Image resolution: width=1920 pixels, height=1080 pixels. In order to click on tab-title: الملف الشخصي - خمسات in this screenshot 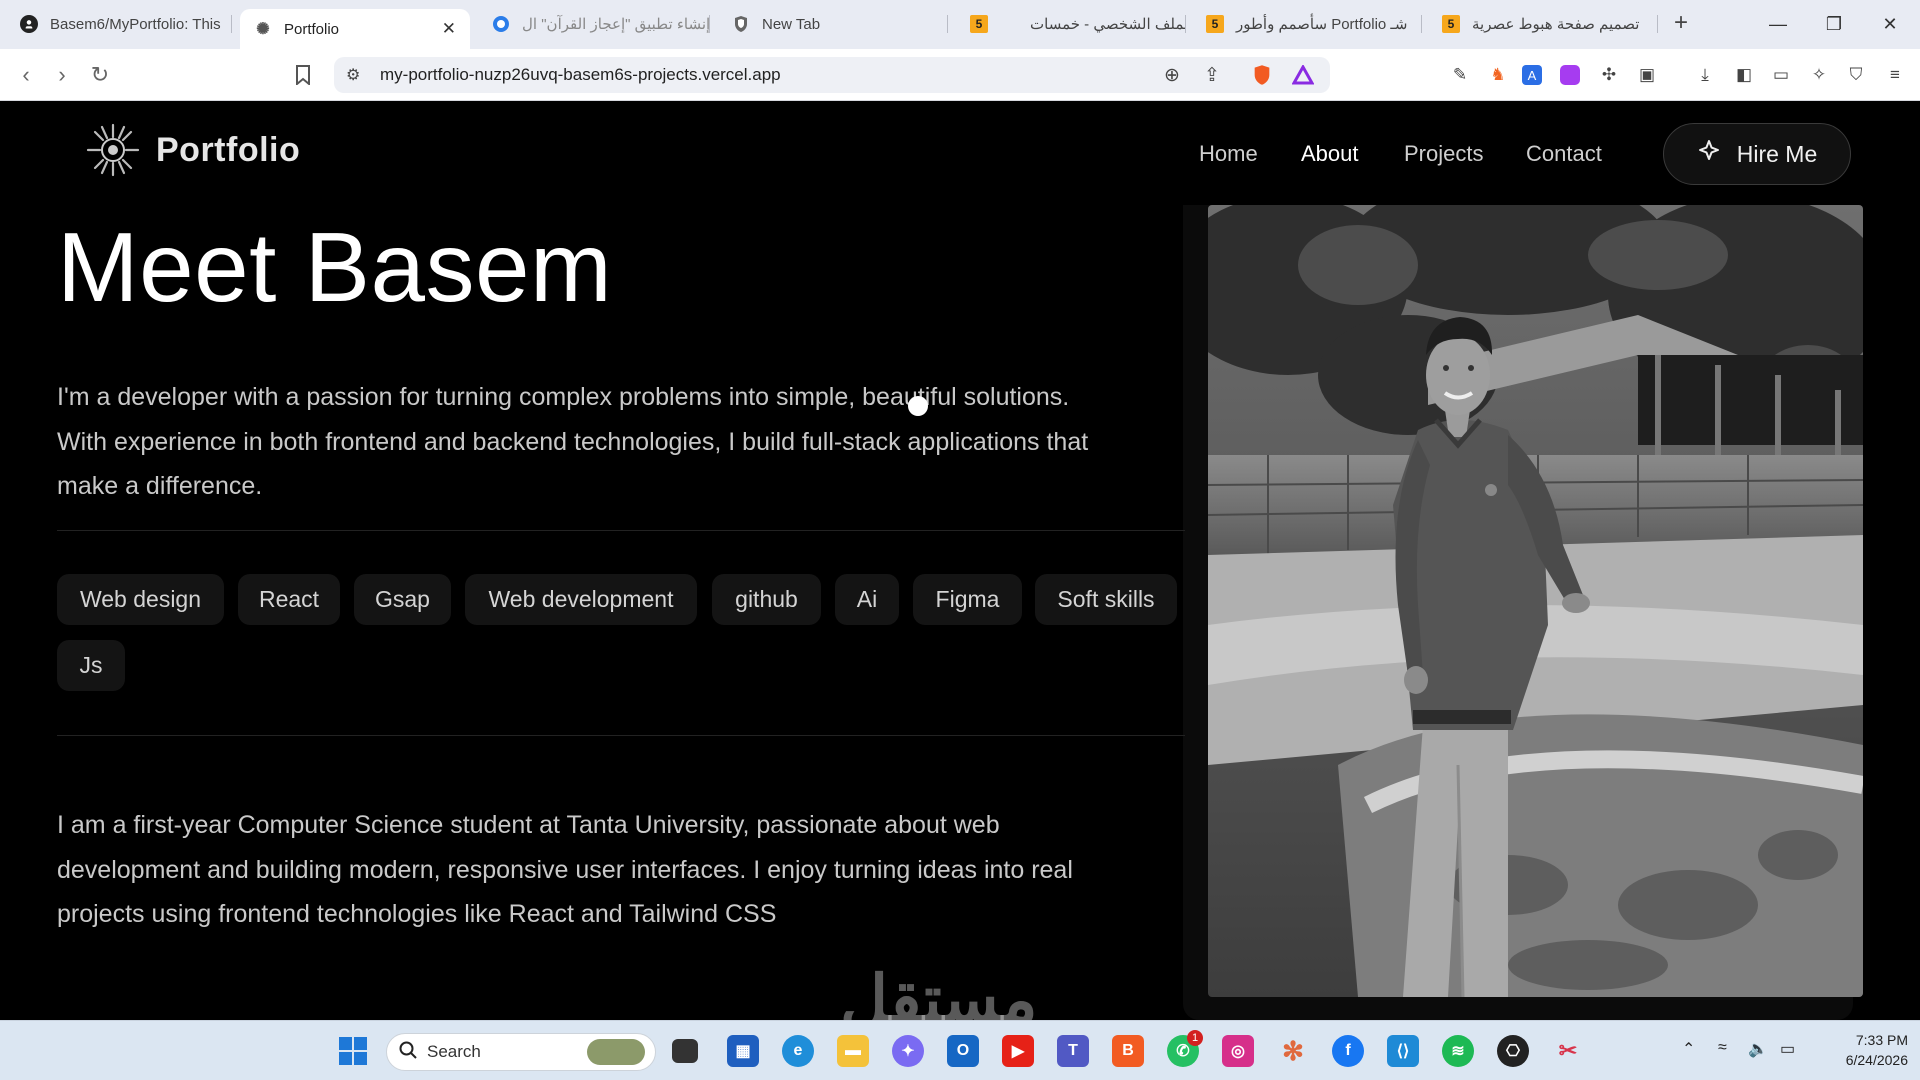, I will do `click(1108, 24)`.